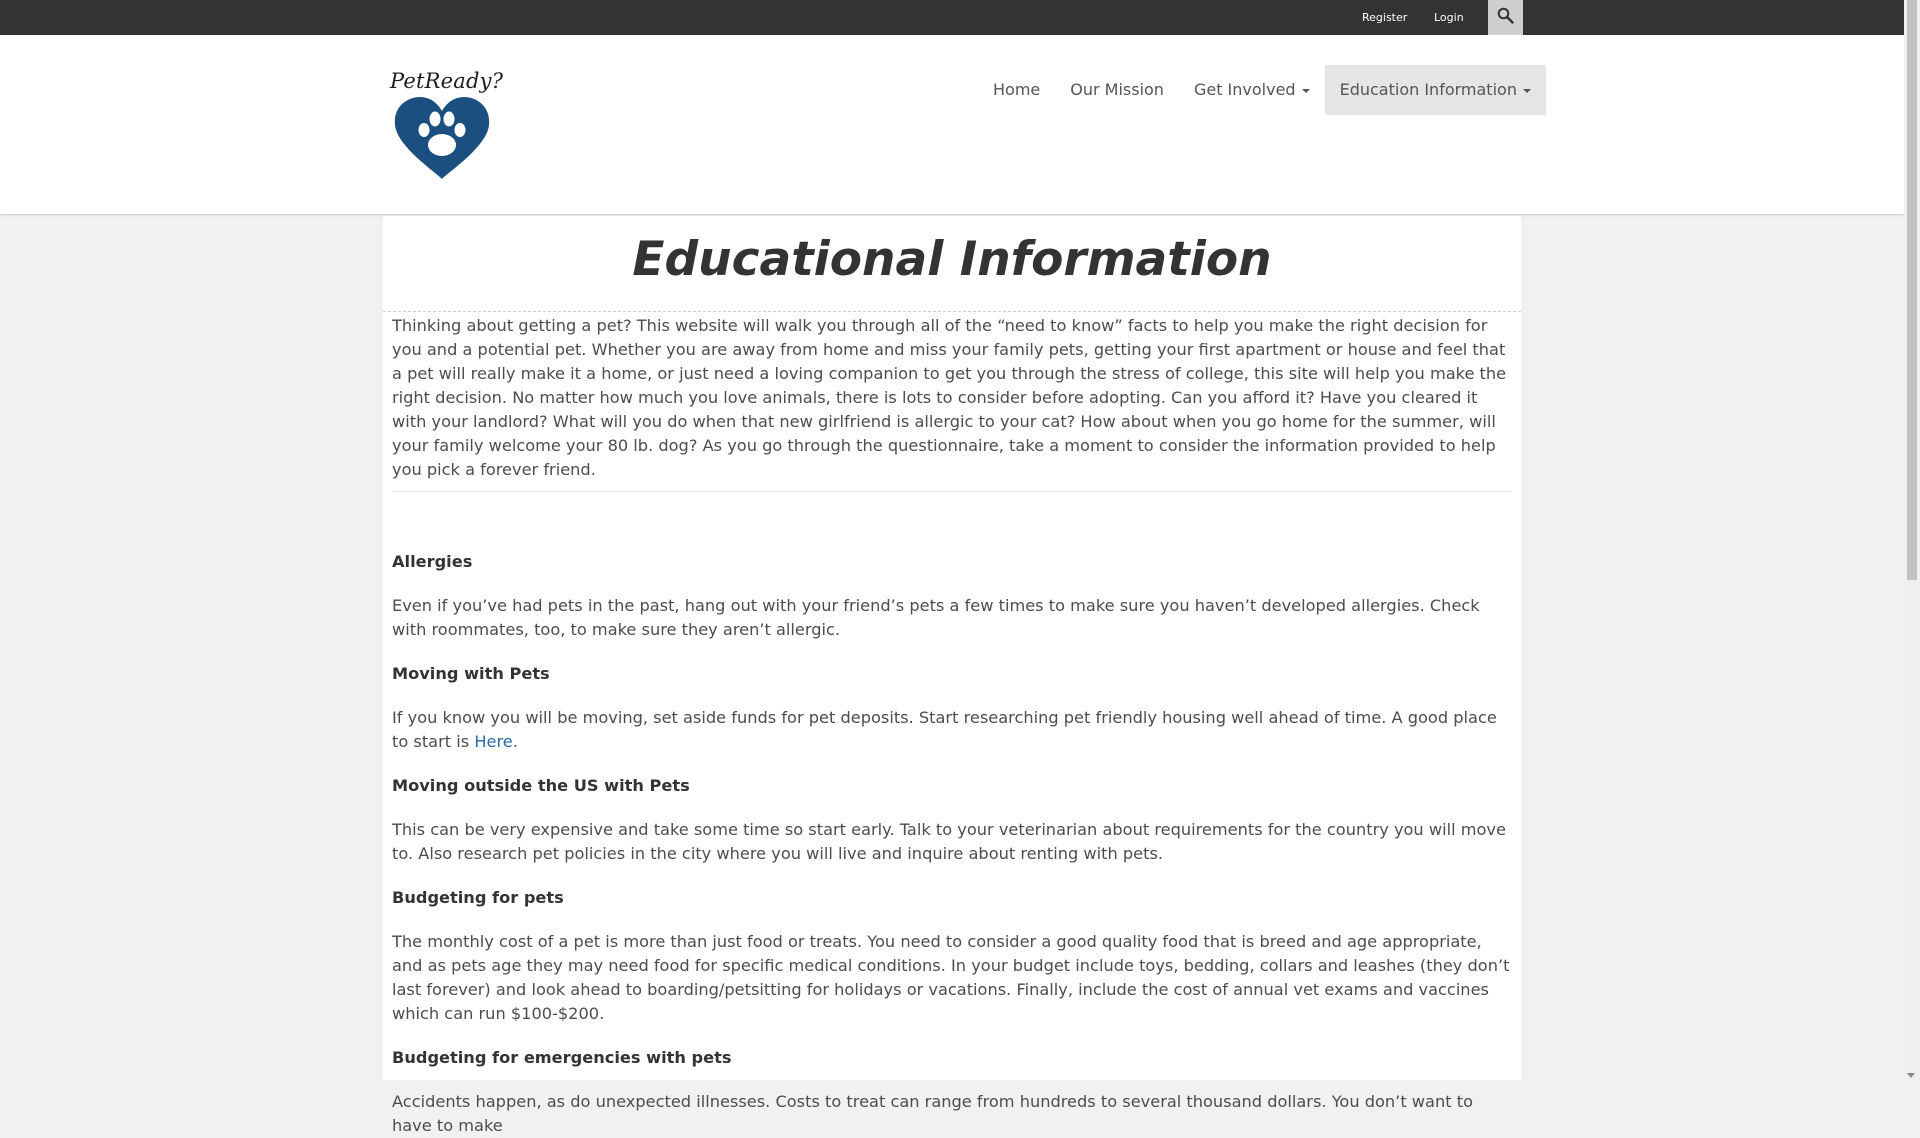  Describe the element at coordinates (1912, 290) in the screenshot. I see `scrollbar-thumb` at that location.